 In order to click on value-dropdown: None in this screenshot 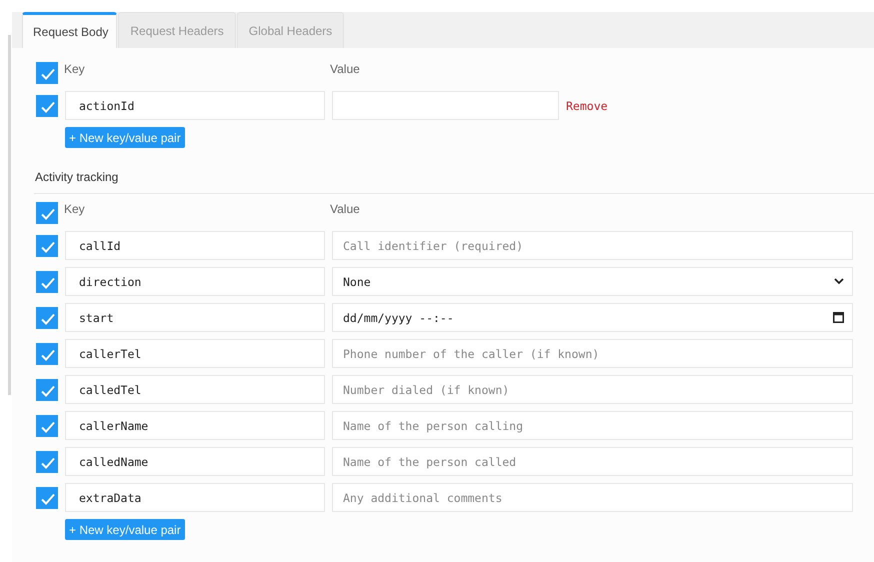, I will do `click(592, 281)`.